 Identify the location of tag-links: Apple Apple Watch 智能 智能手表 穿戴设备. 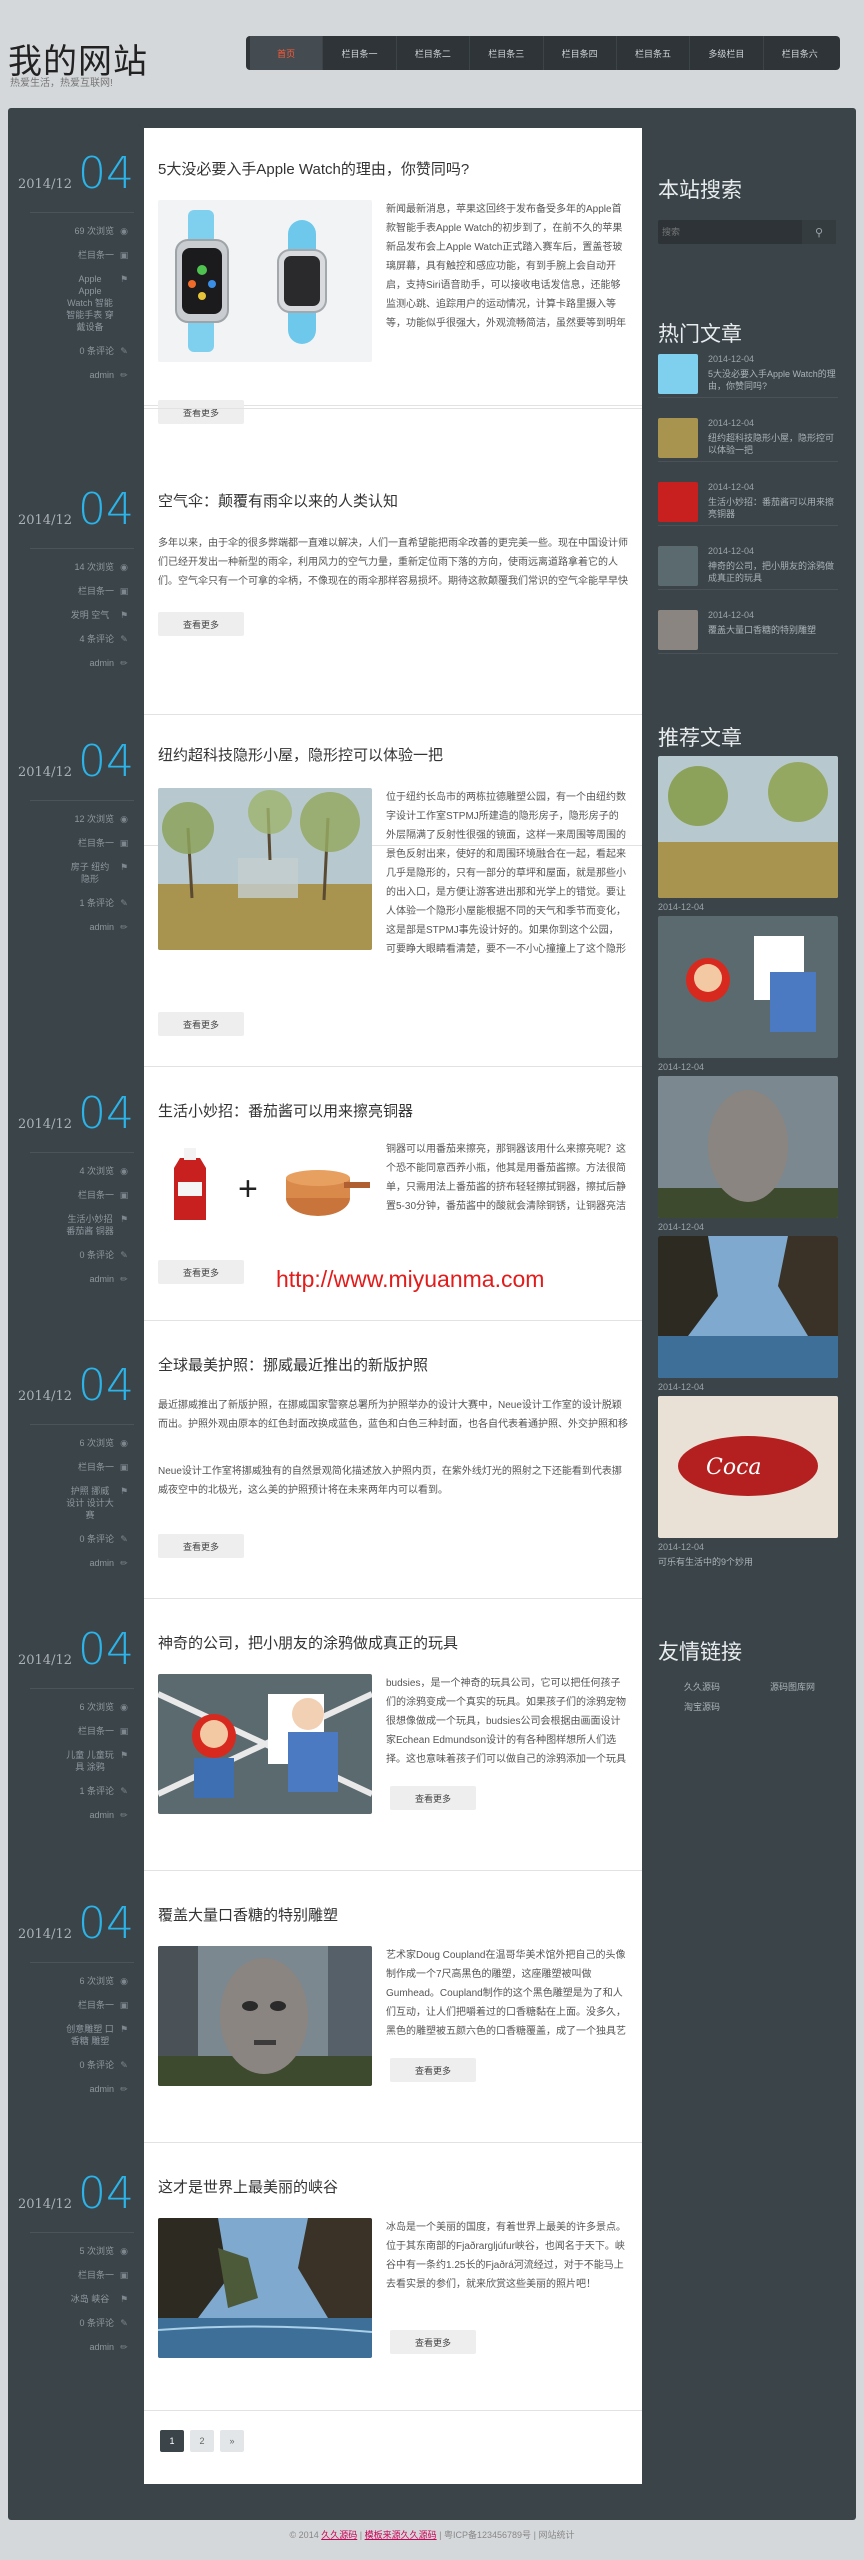
(90, 303).